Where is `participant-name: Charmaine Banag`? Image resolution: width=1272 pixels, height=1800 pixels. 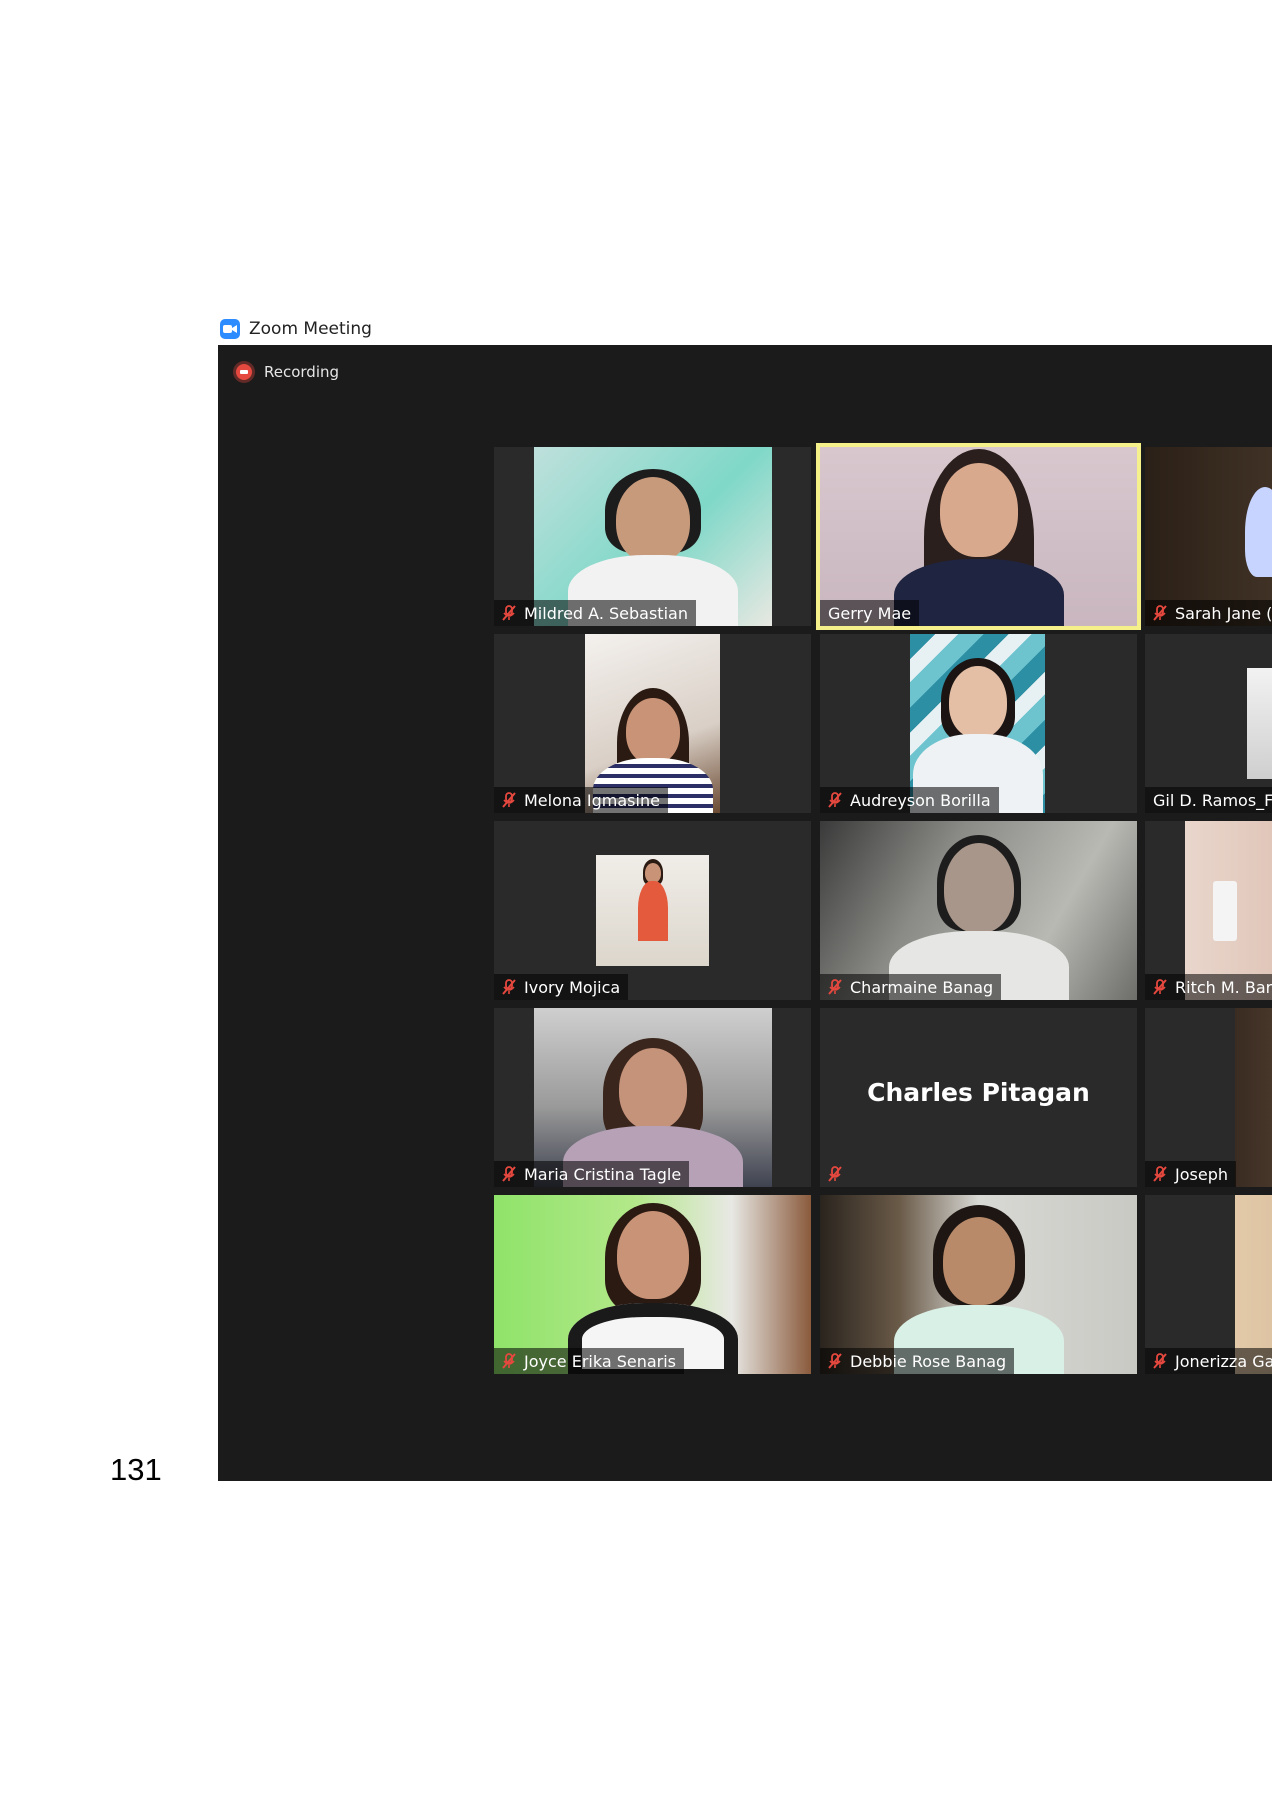
participant-name: Charmaine Banag is located at coordinates (922, 987).